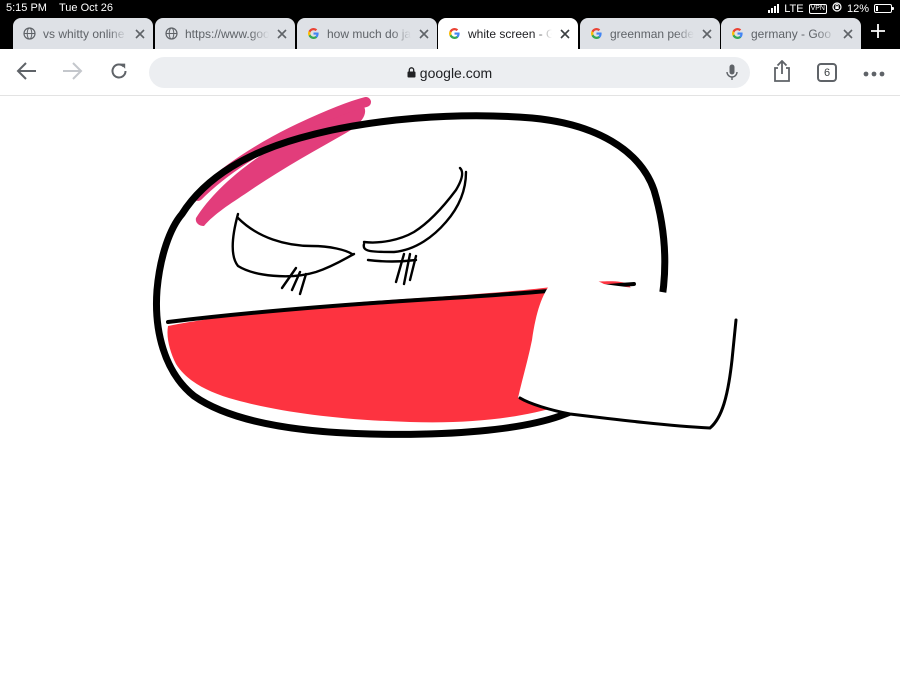 The image size is (900, 675). What do you see at coordinates (450, 8) in the screenshot?
I see `status-bar: 5:15 PM Tue Oct 26 LTE VPN 12%` at bounding box center [450, 8].